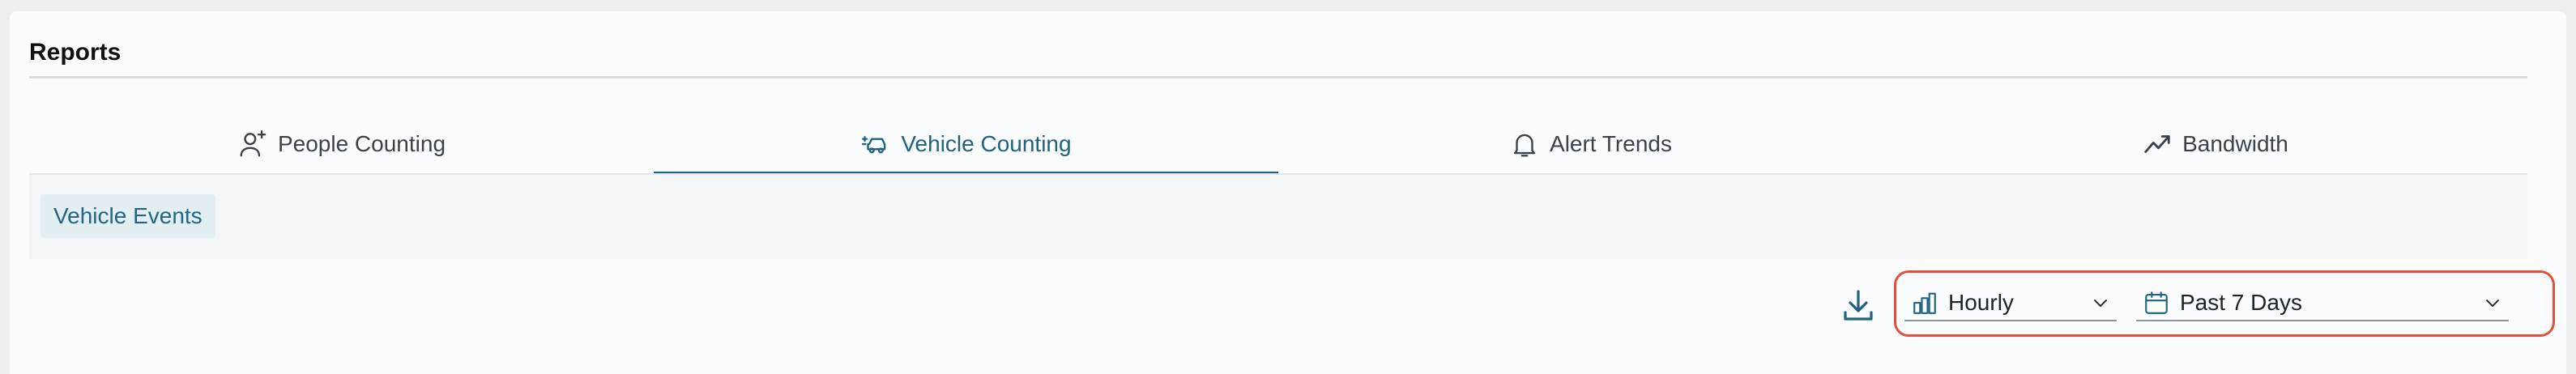  Describe the element at coordinates (1525, 145) in the screenshot. I see `bell-icon` at that location.